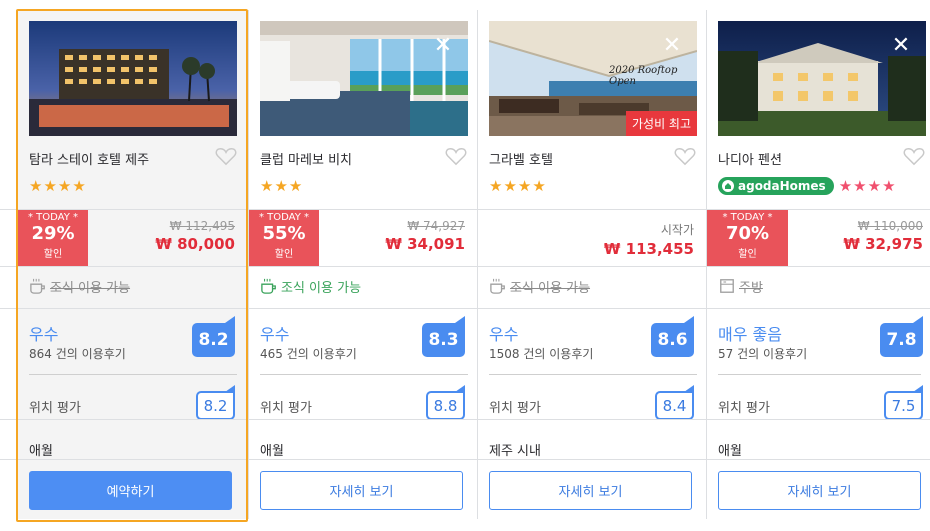  I want to click on price-area: 시작가 ₩ 113,455, so click(649, 239).